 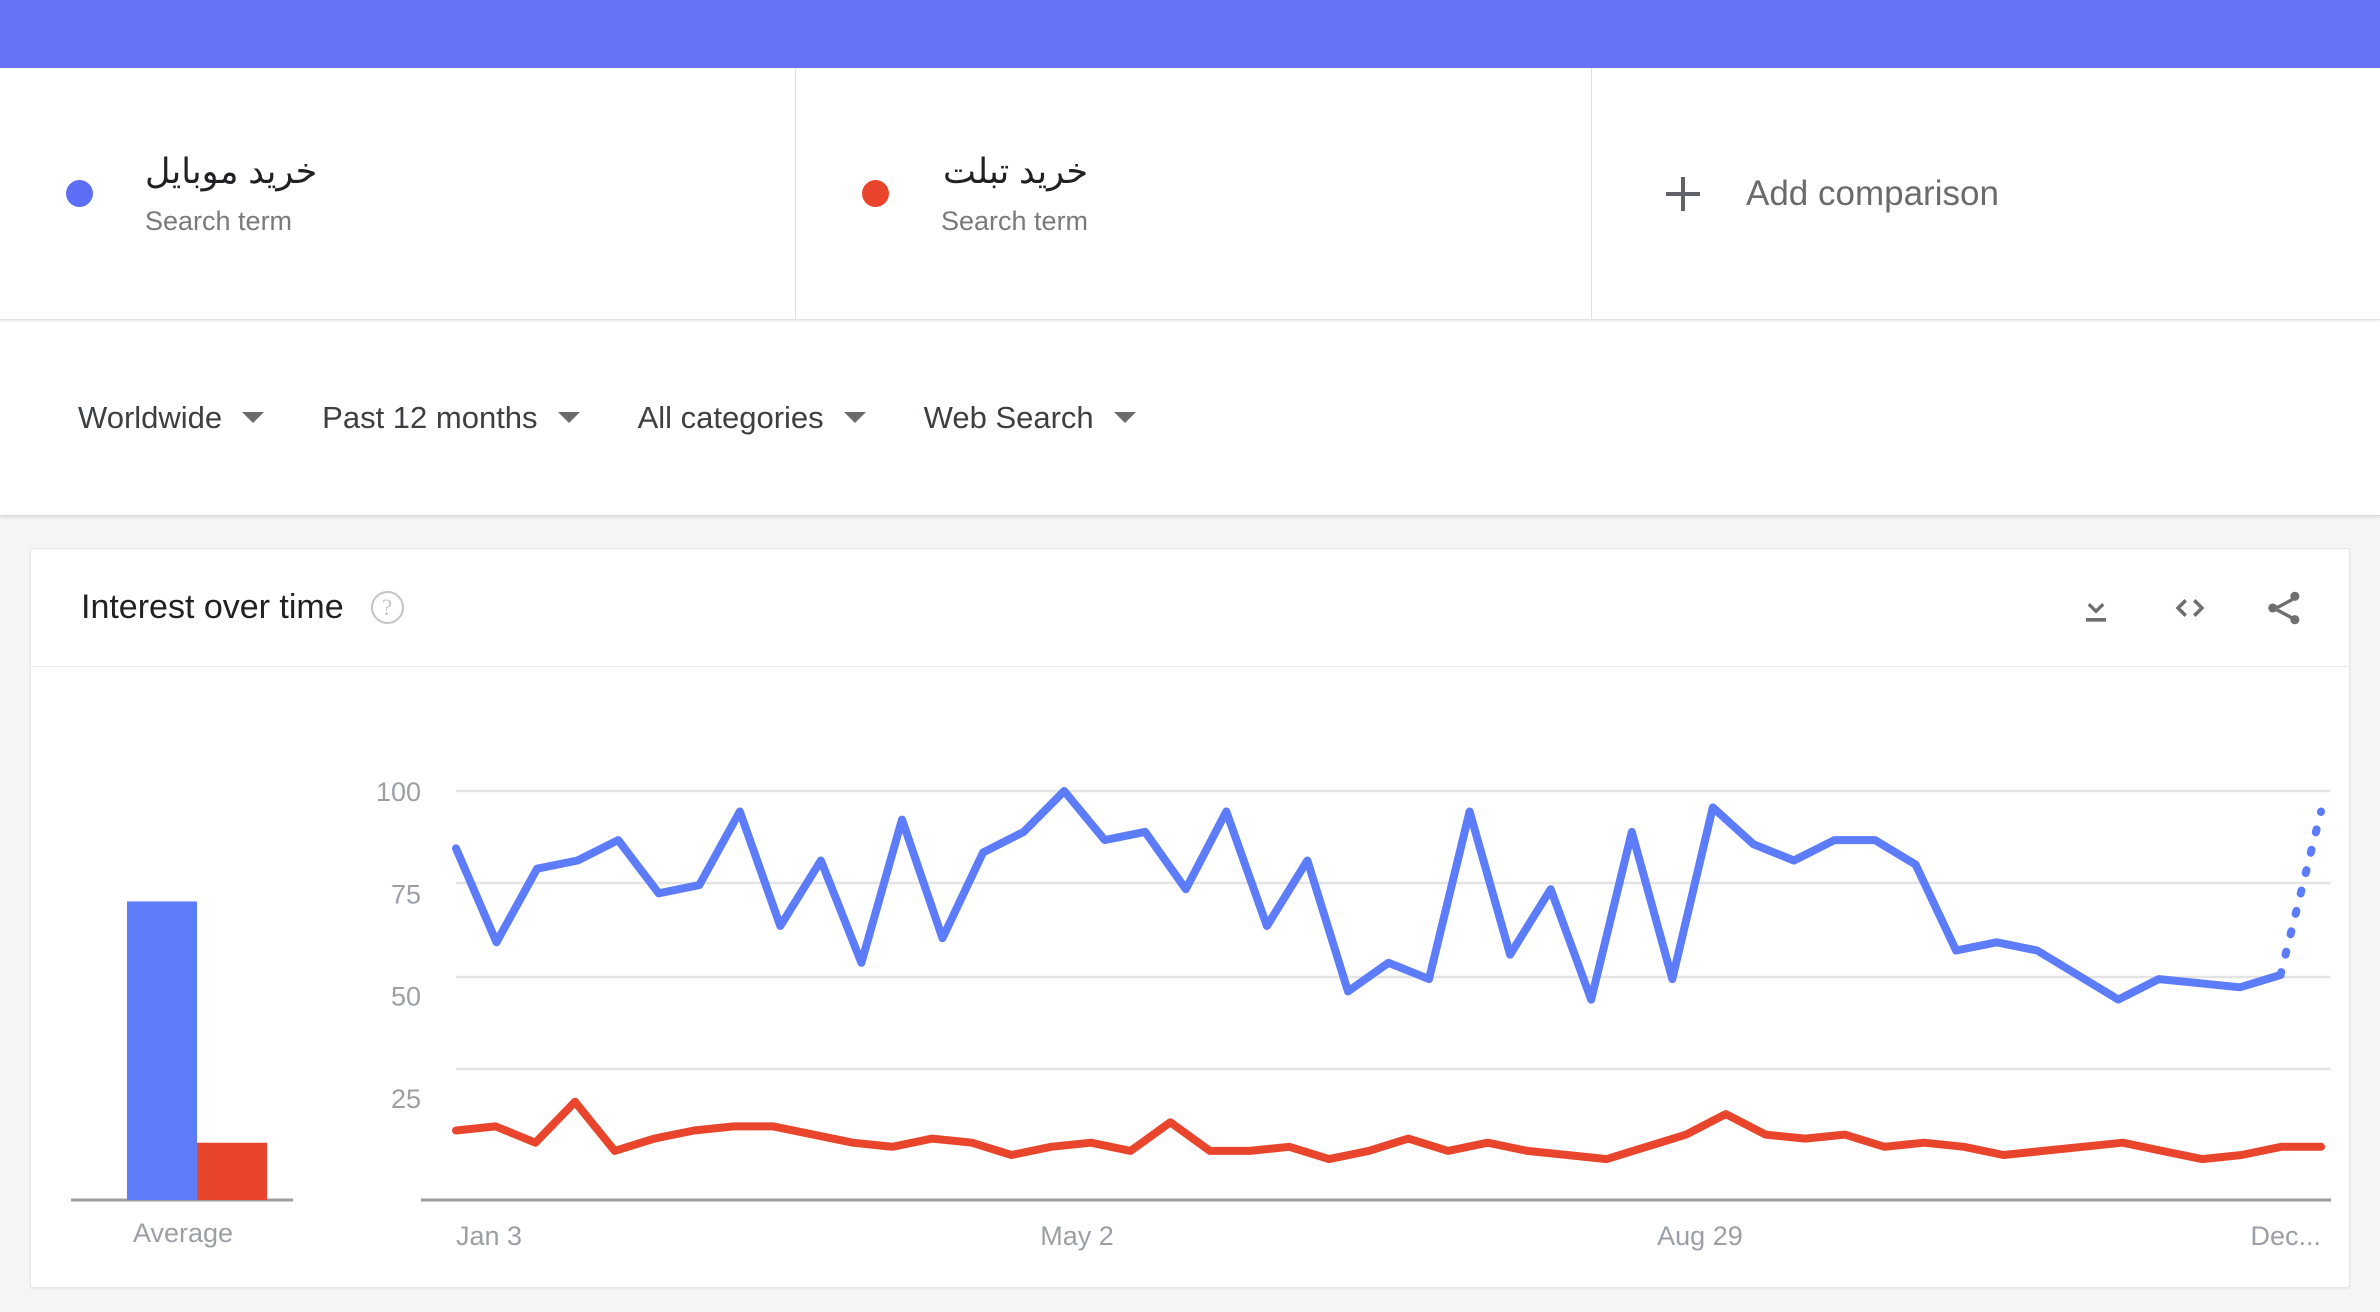 I want to click on filter-location-label: Worldwide, so click(x=150, y=417).